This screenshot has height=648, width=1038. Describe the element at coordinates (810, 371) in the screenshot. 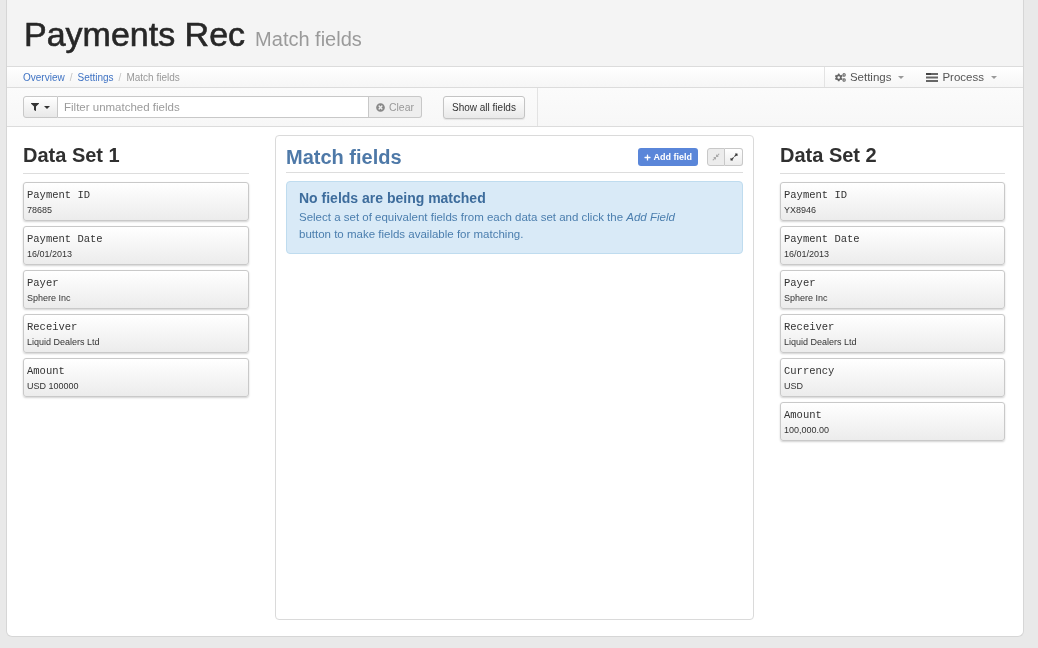

I see `field-label: Currency` at that location.